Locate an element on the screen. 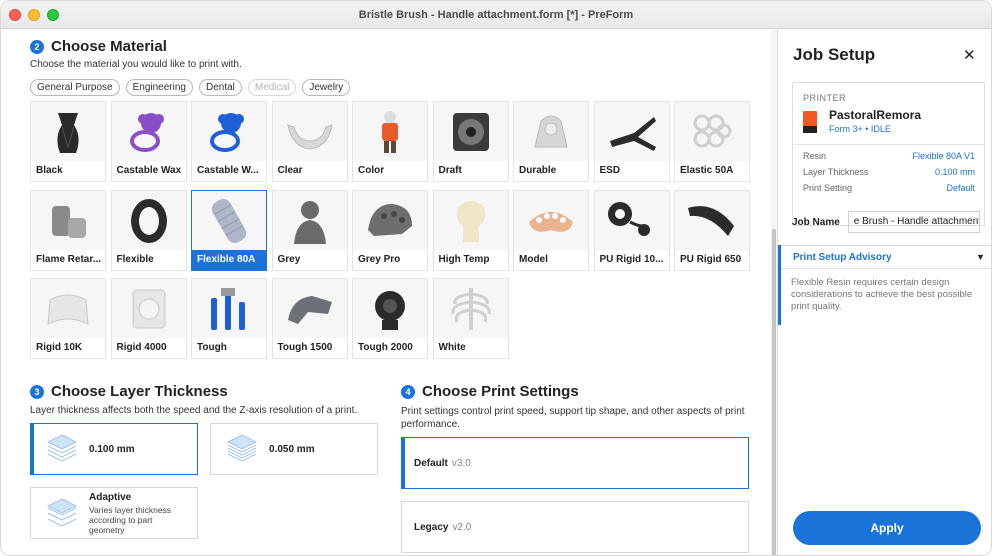  material-label: Rigid 4000 is located at coordinates (148, 348).